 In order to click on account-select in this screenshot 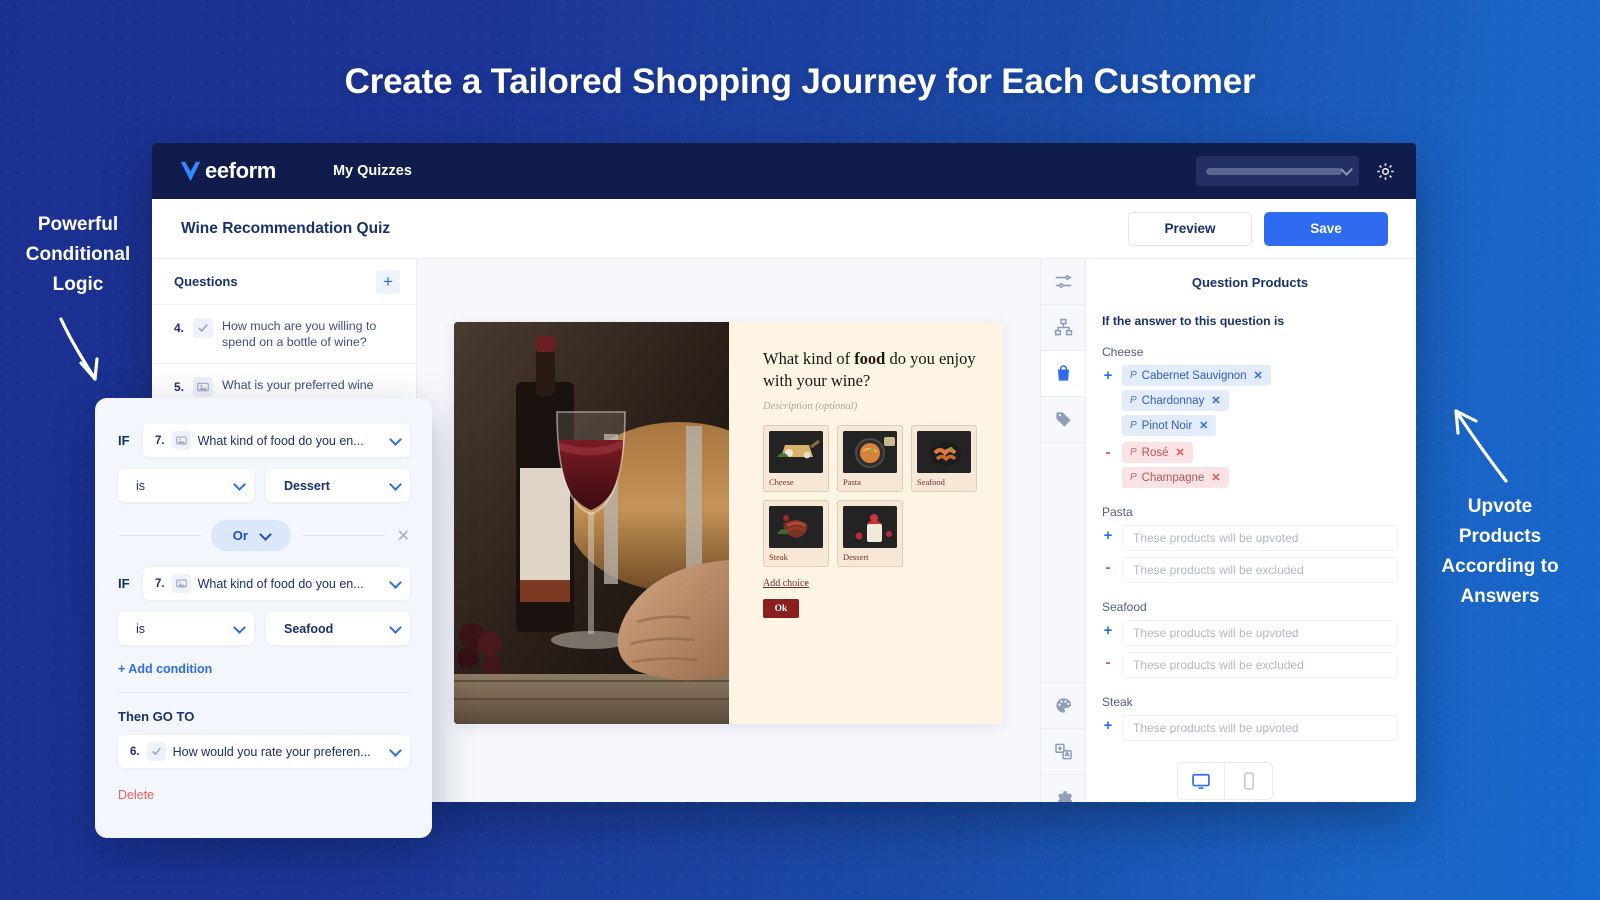, I will do `click(1277, 171)`.